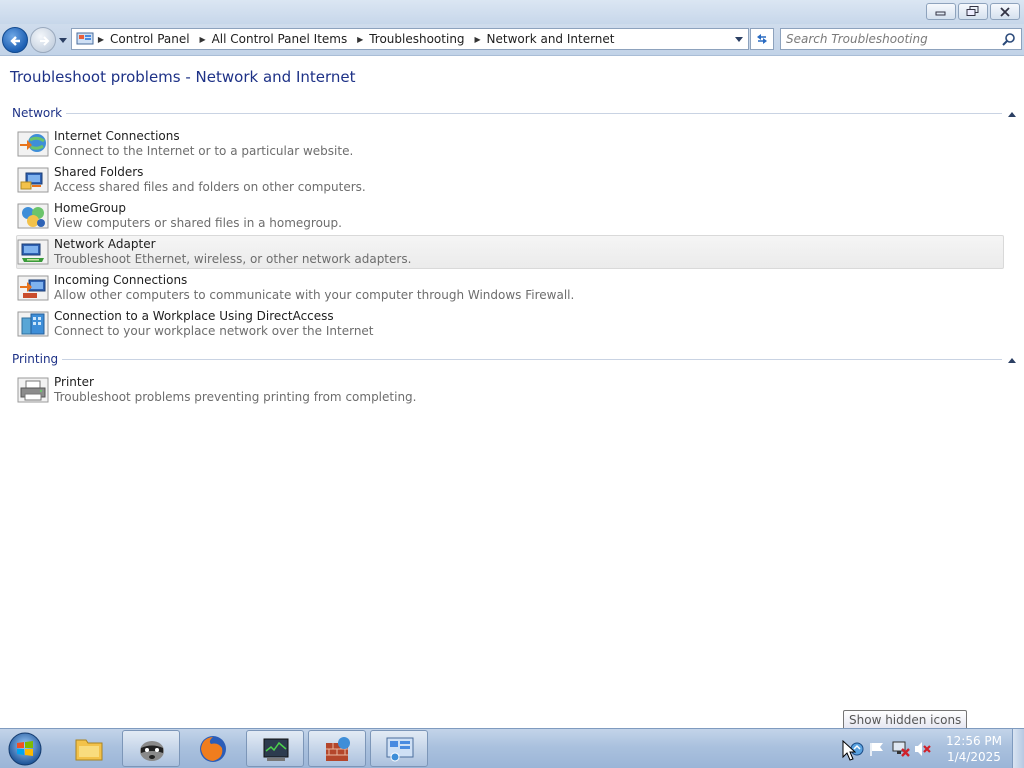  Describe the element at coordinates (152, 39) in the screenshot. I see `breadcrumb-control-panel: Control Panel` at that location.